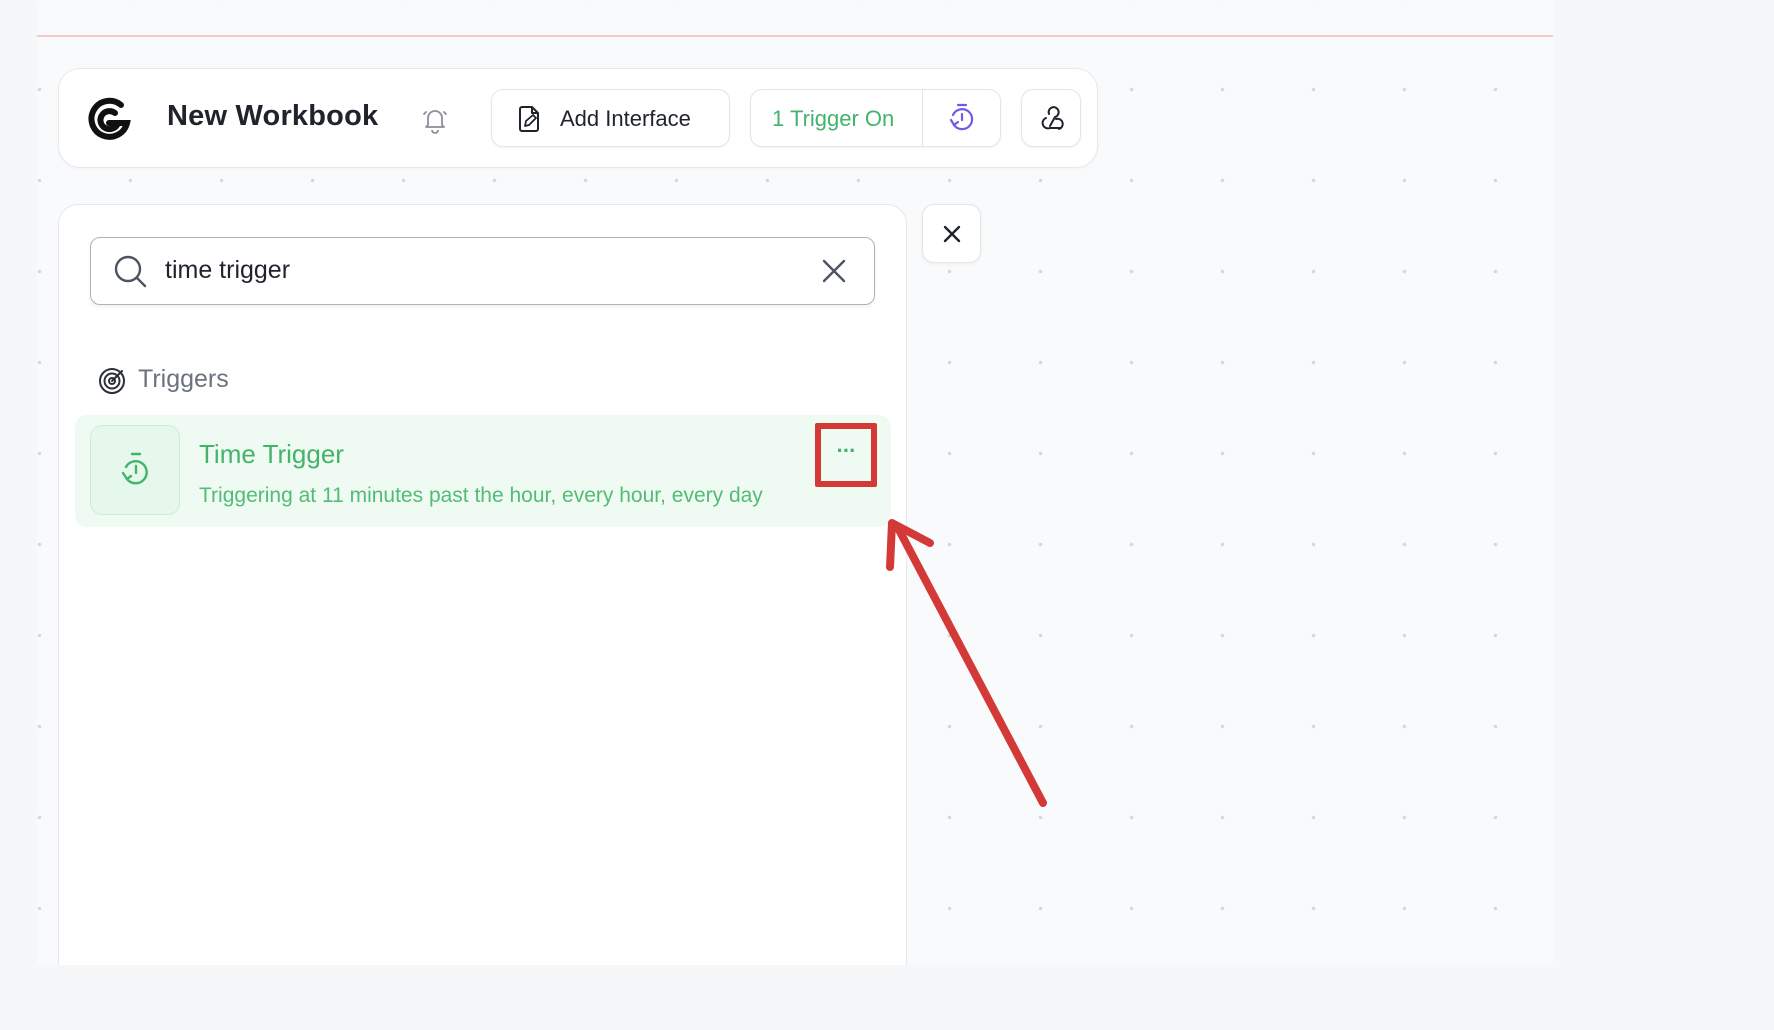  I want to click on trigger-status-button: 1 Trigger On, so click(837, 118).